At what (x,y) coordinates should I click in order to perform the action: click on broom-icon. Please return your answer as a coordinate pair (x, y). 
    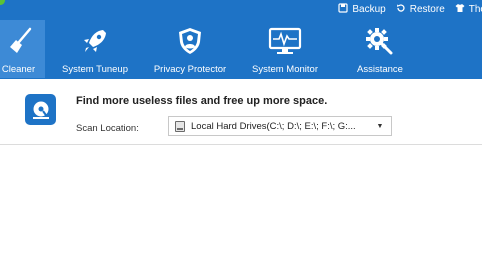
    Looking at the image, I should click on (23, 41).